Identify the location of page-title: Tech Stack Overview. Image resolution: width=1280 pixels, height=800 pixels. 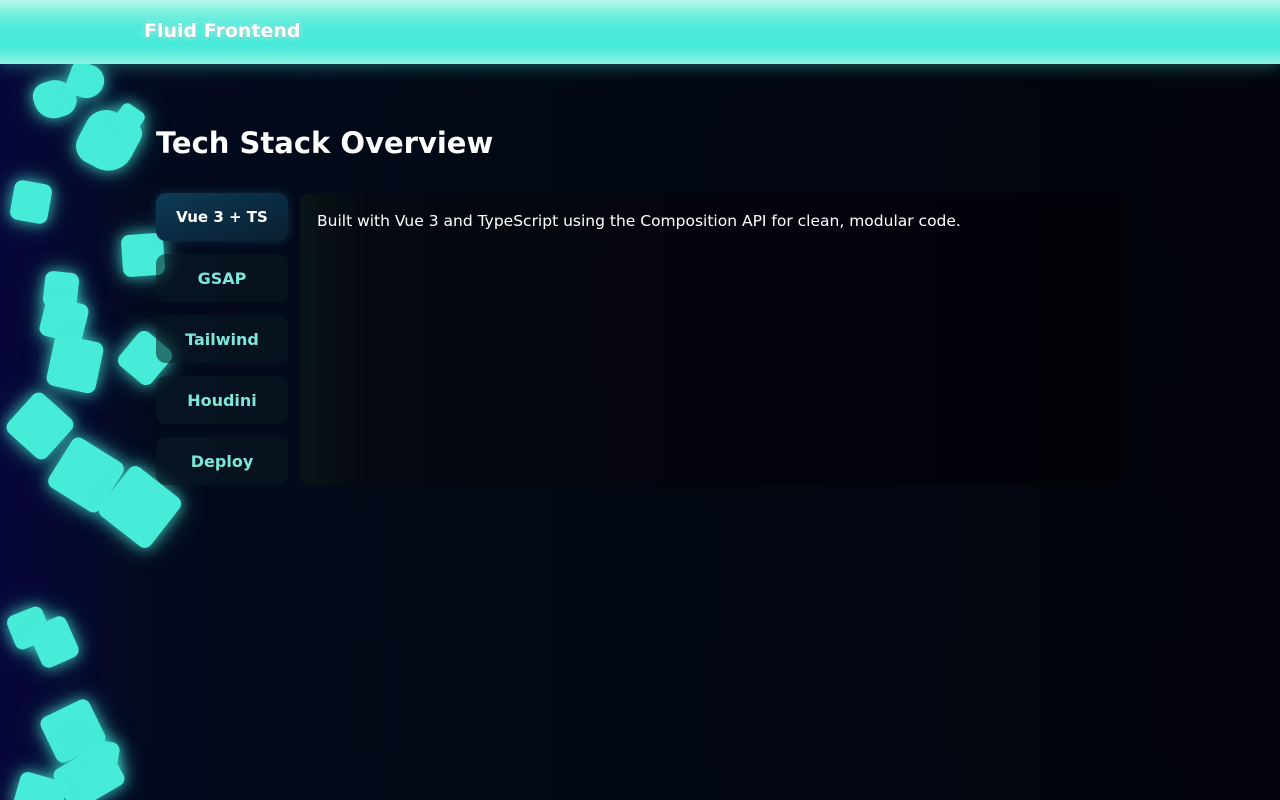
(325, 143).